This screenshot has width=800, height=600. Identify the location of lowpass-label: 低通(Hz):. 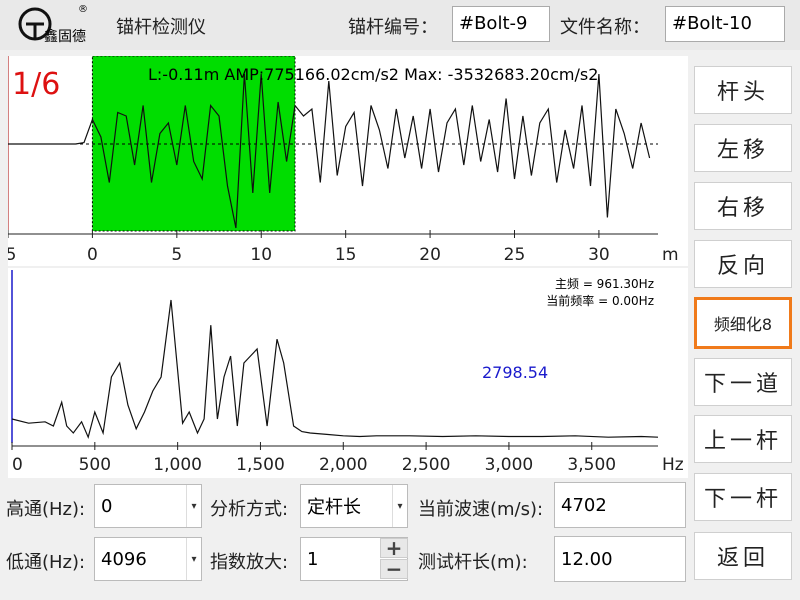
(46, 562).